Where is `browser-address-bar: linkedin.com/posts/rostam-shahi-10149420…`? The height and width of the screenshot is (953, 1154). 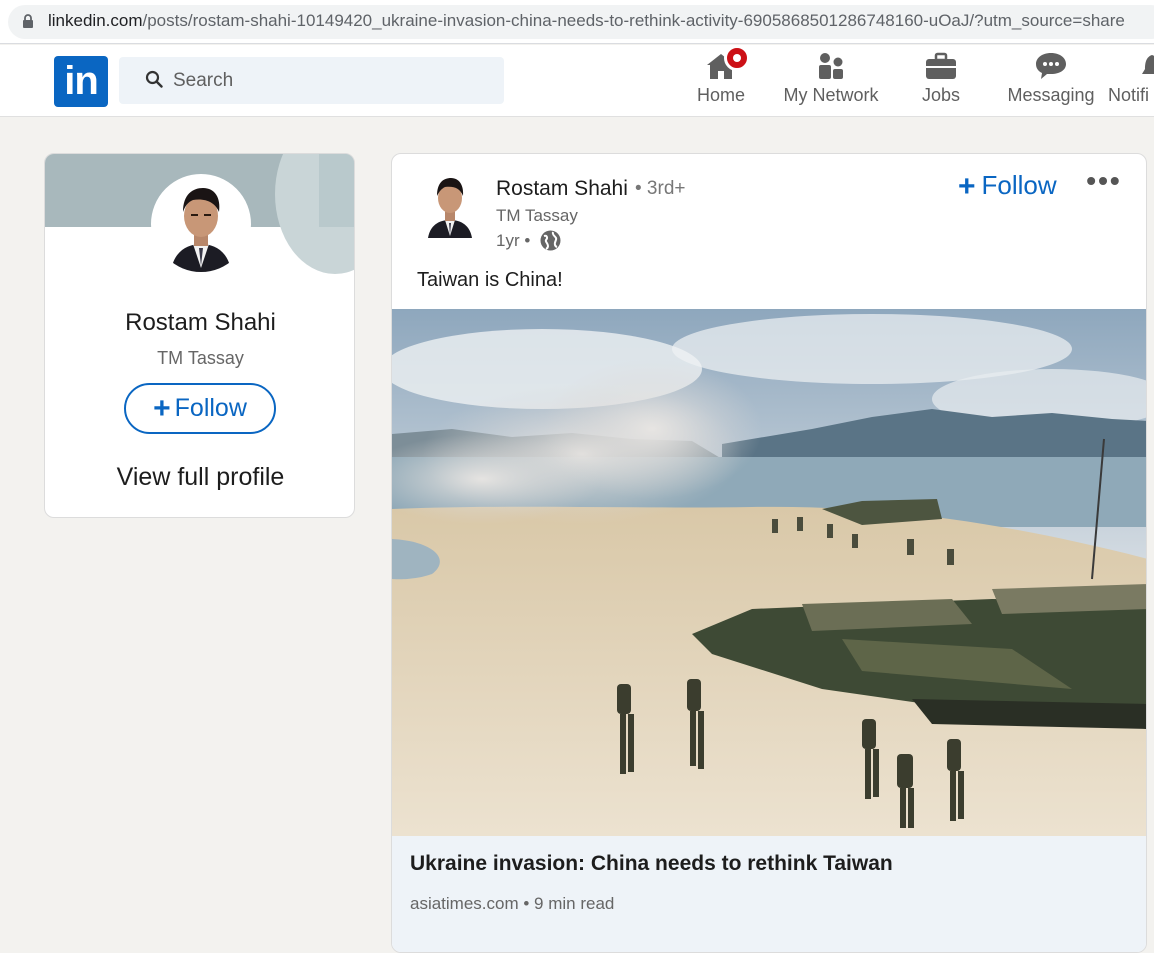 browser-address-bar: linkedin.com/posts/rostam-shahi-10149420… is located at coordinates (577, 22).